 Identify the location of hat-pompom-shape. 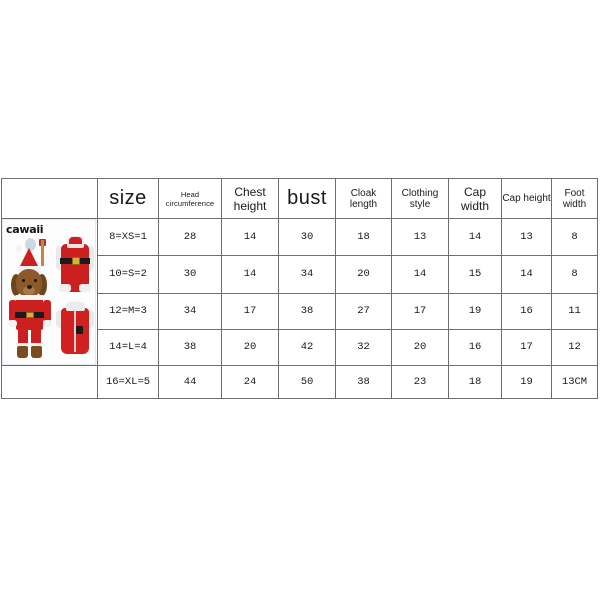
(18, 248).